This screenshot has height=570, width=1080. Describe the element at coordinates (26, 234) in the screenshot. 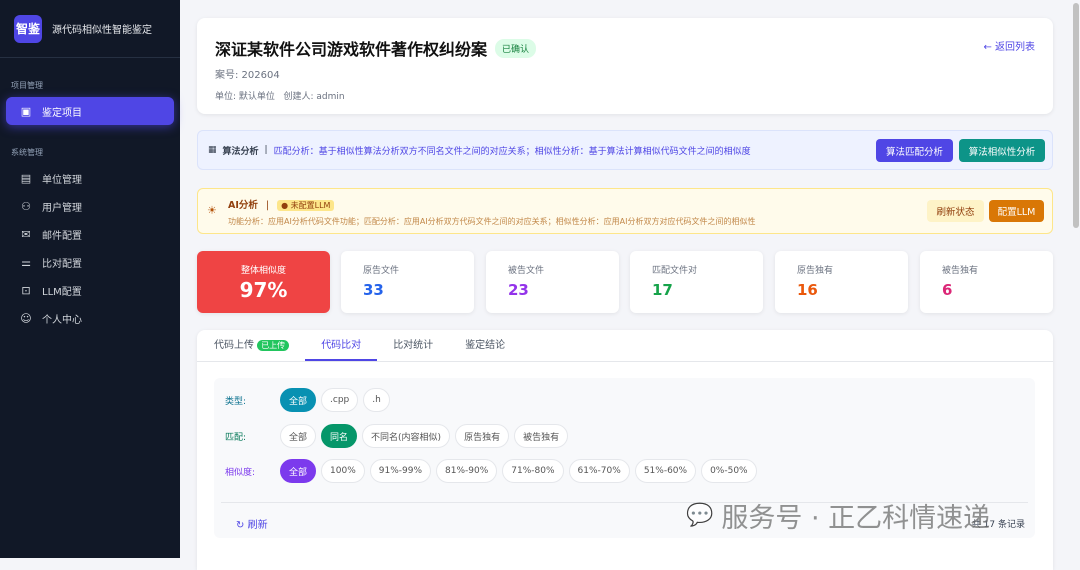

I see `mail-icon: ✉` at that location.